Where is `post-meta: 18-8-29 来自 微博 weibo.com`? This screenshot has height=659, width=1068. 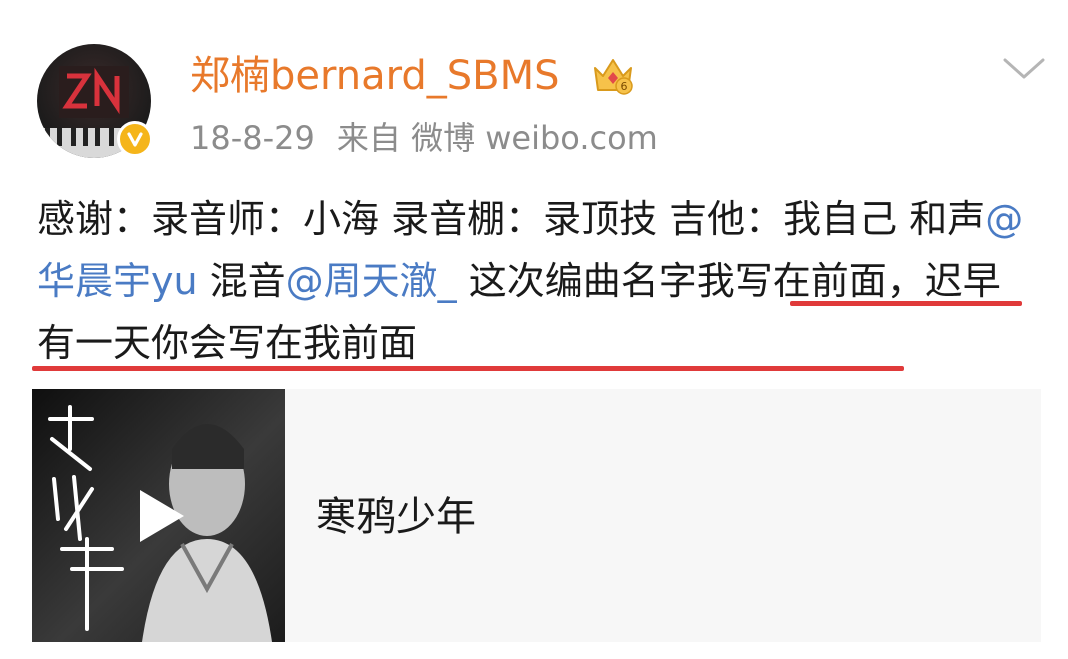
post-meta: 18-8-29 来自 微博 weibo.com is located at coordinates (435, 138).